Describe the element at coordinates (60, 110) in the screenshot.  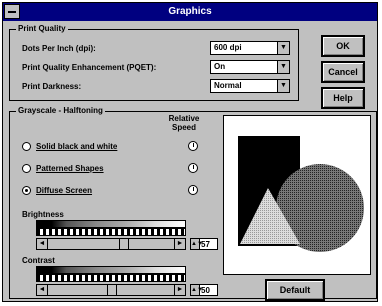
I see `grayscale-group-label: Grayscale - Halftoning` at that location.